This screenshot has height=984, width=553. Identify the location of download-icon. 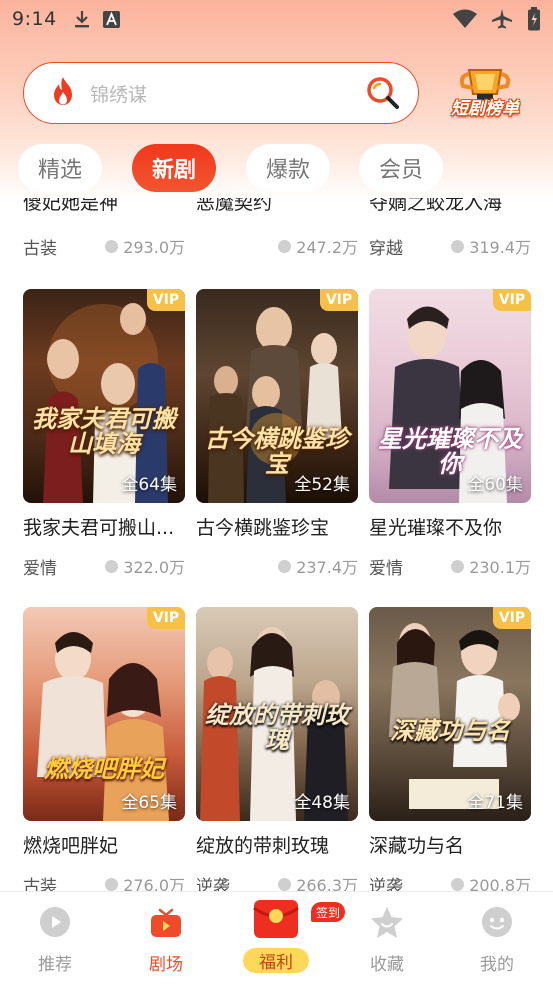
(82, 19).